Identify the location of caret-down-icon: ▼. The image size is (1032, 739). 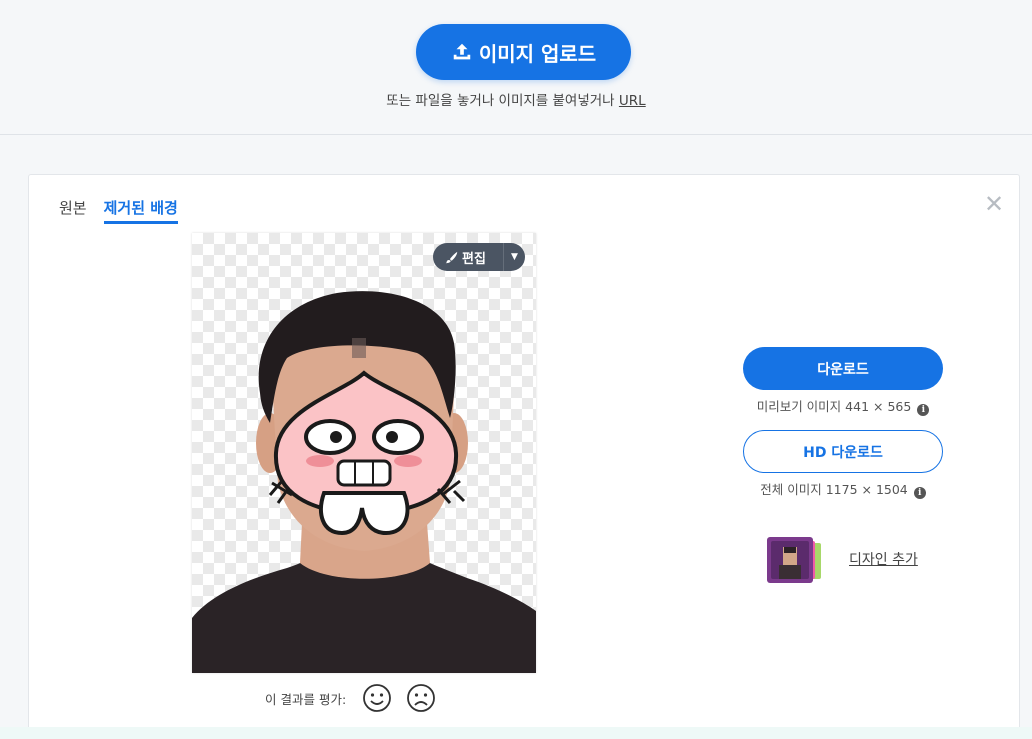
(514, 257).